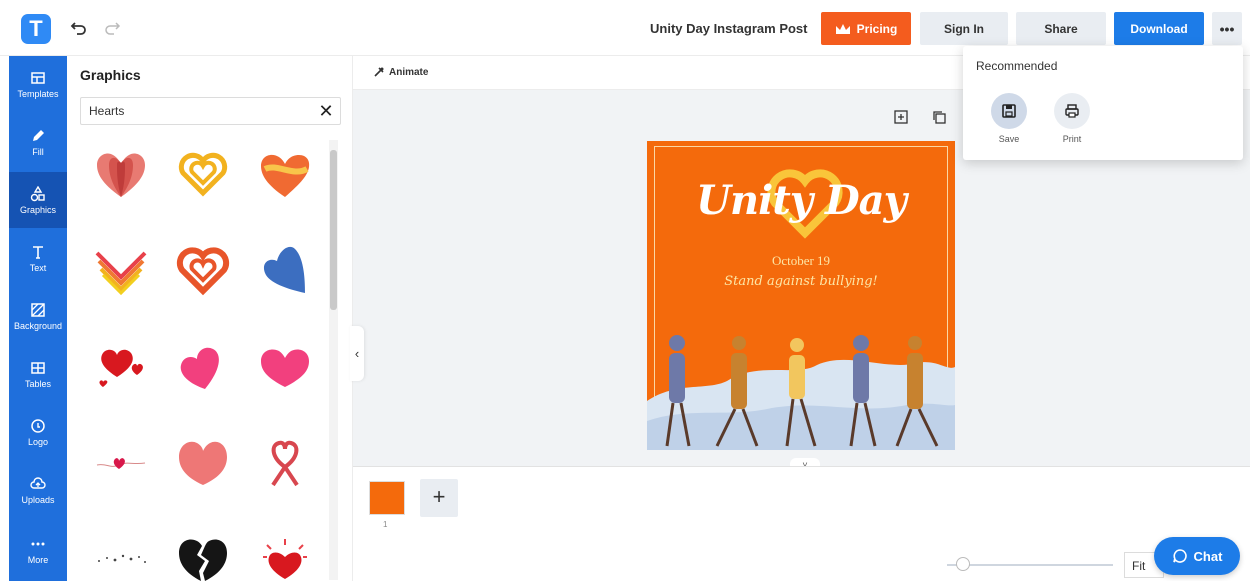 This screenshot has width=1250, height=581. Describe the element at coordinates (38, 425) in the screenshot. I see `logo-icon` at that location.